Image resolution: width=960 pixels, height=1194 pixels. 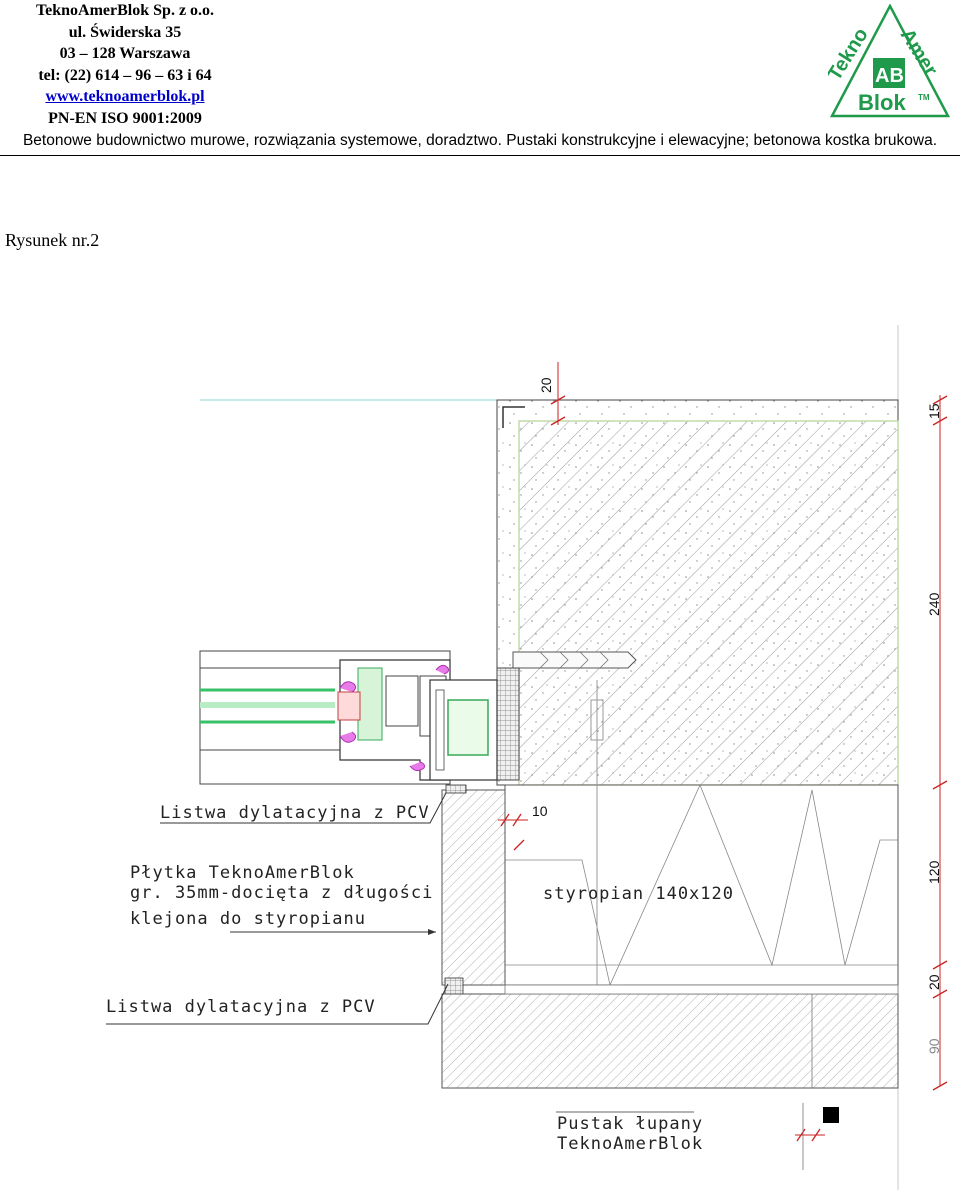 I want to click on label-listwa-bottom: Listwa dylatacyjna z PCV, so click(x=241, y=1007).